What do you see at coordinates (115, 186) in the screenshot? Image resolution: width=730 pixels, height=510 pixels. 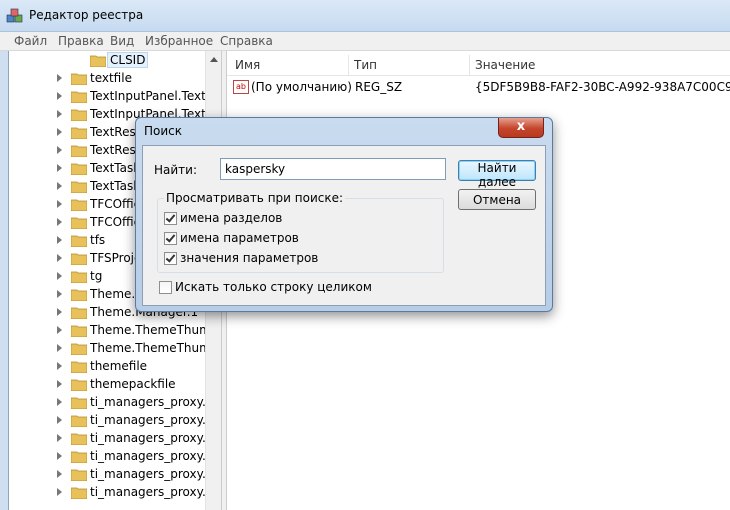 I see `tree-item-label: TextTask` at bounding box center [115, 186].